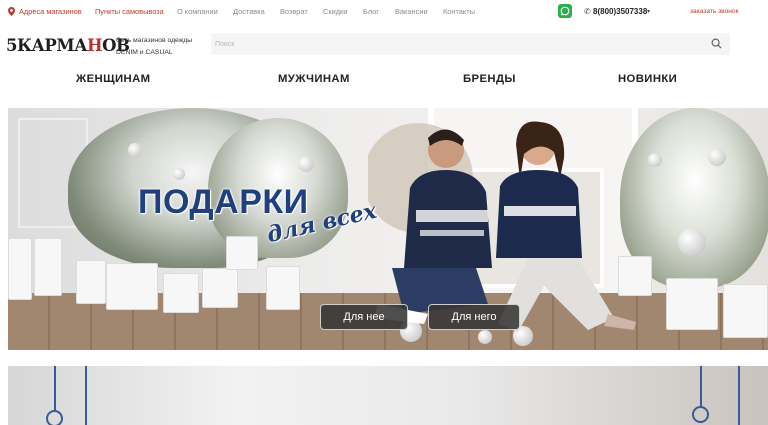 The image size is (768, 425). I want to click on tagline-line-1: Сеть магазинов одежды, so click(154, 40).